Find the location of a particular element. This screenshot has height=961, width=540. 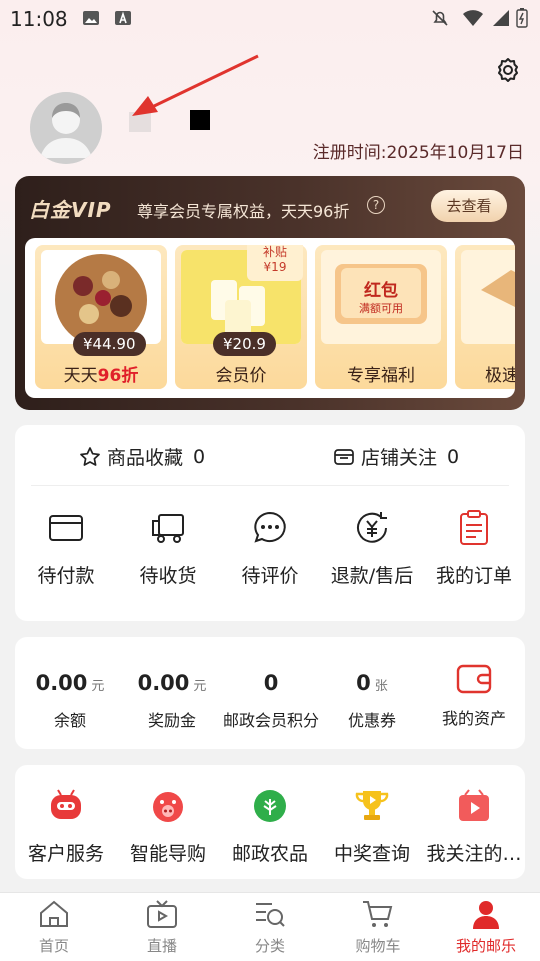

nav-live: 直播 is located at coordinates (162, 927).